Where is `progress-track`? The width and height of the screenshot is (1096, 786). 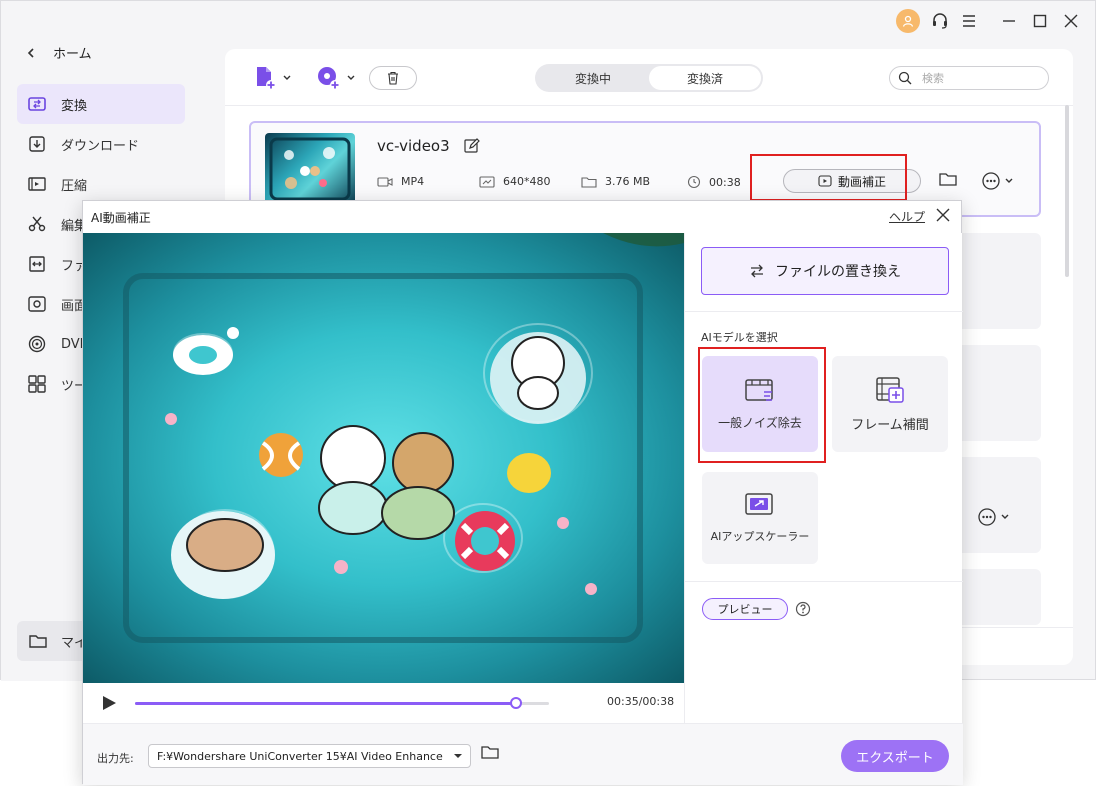 progress-track is located at coordinates (342, 703).